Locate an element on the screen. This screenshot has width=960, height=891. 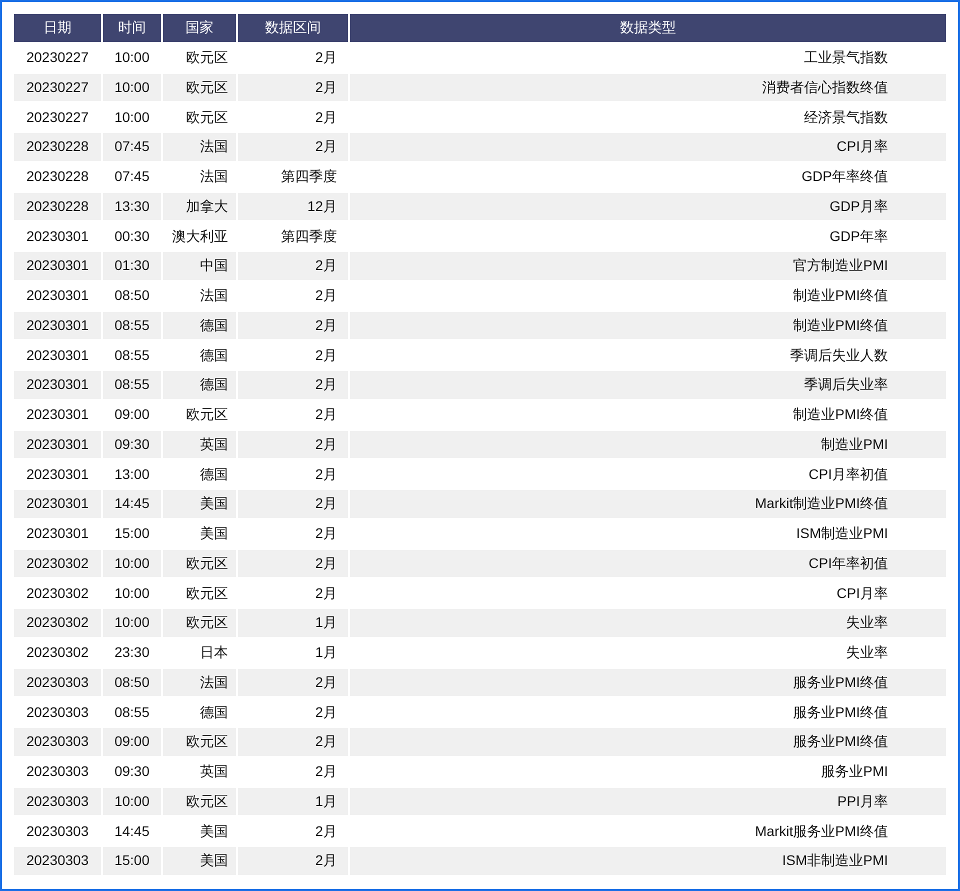
column-header: 日期 is located at coordinates (57, 28).